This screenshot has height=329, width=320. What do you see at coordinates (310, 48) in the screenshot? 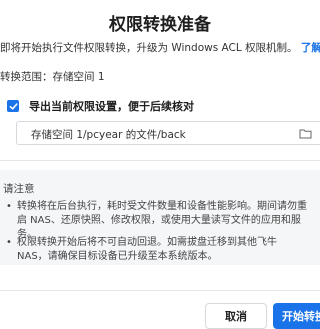
I see `details-link: 了解详情 >` at bounding box center [310, 48].